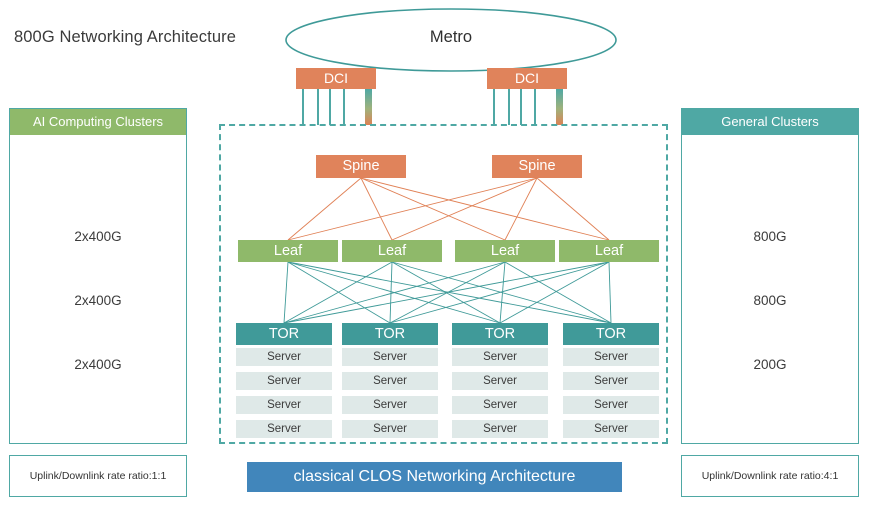 The height and width of the screenshot is (520, 871). I want to click on dci-right-downlinks, so click(514, 107).